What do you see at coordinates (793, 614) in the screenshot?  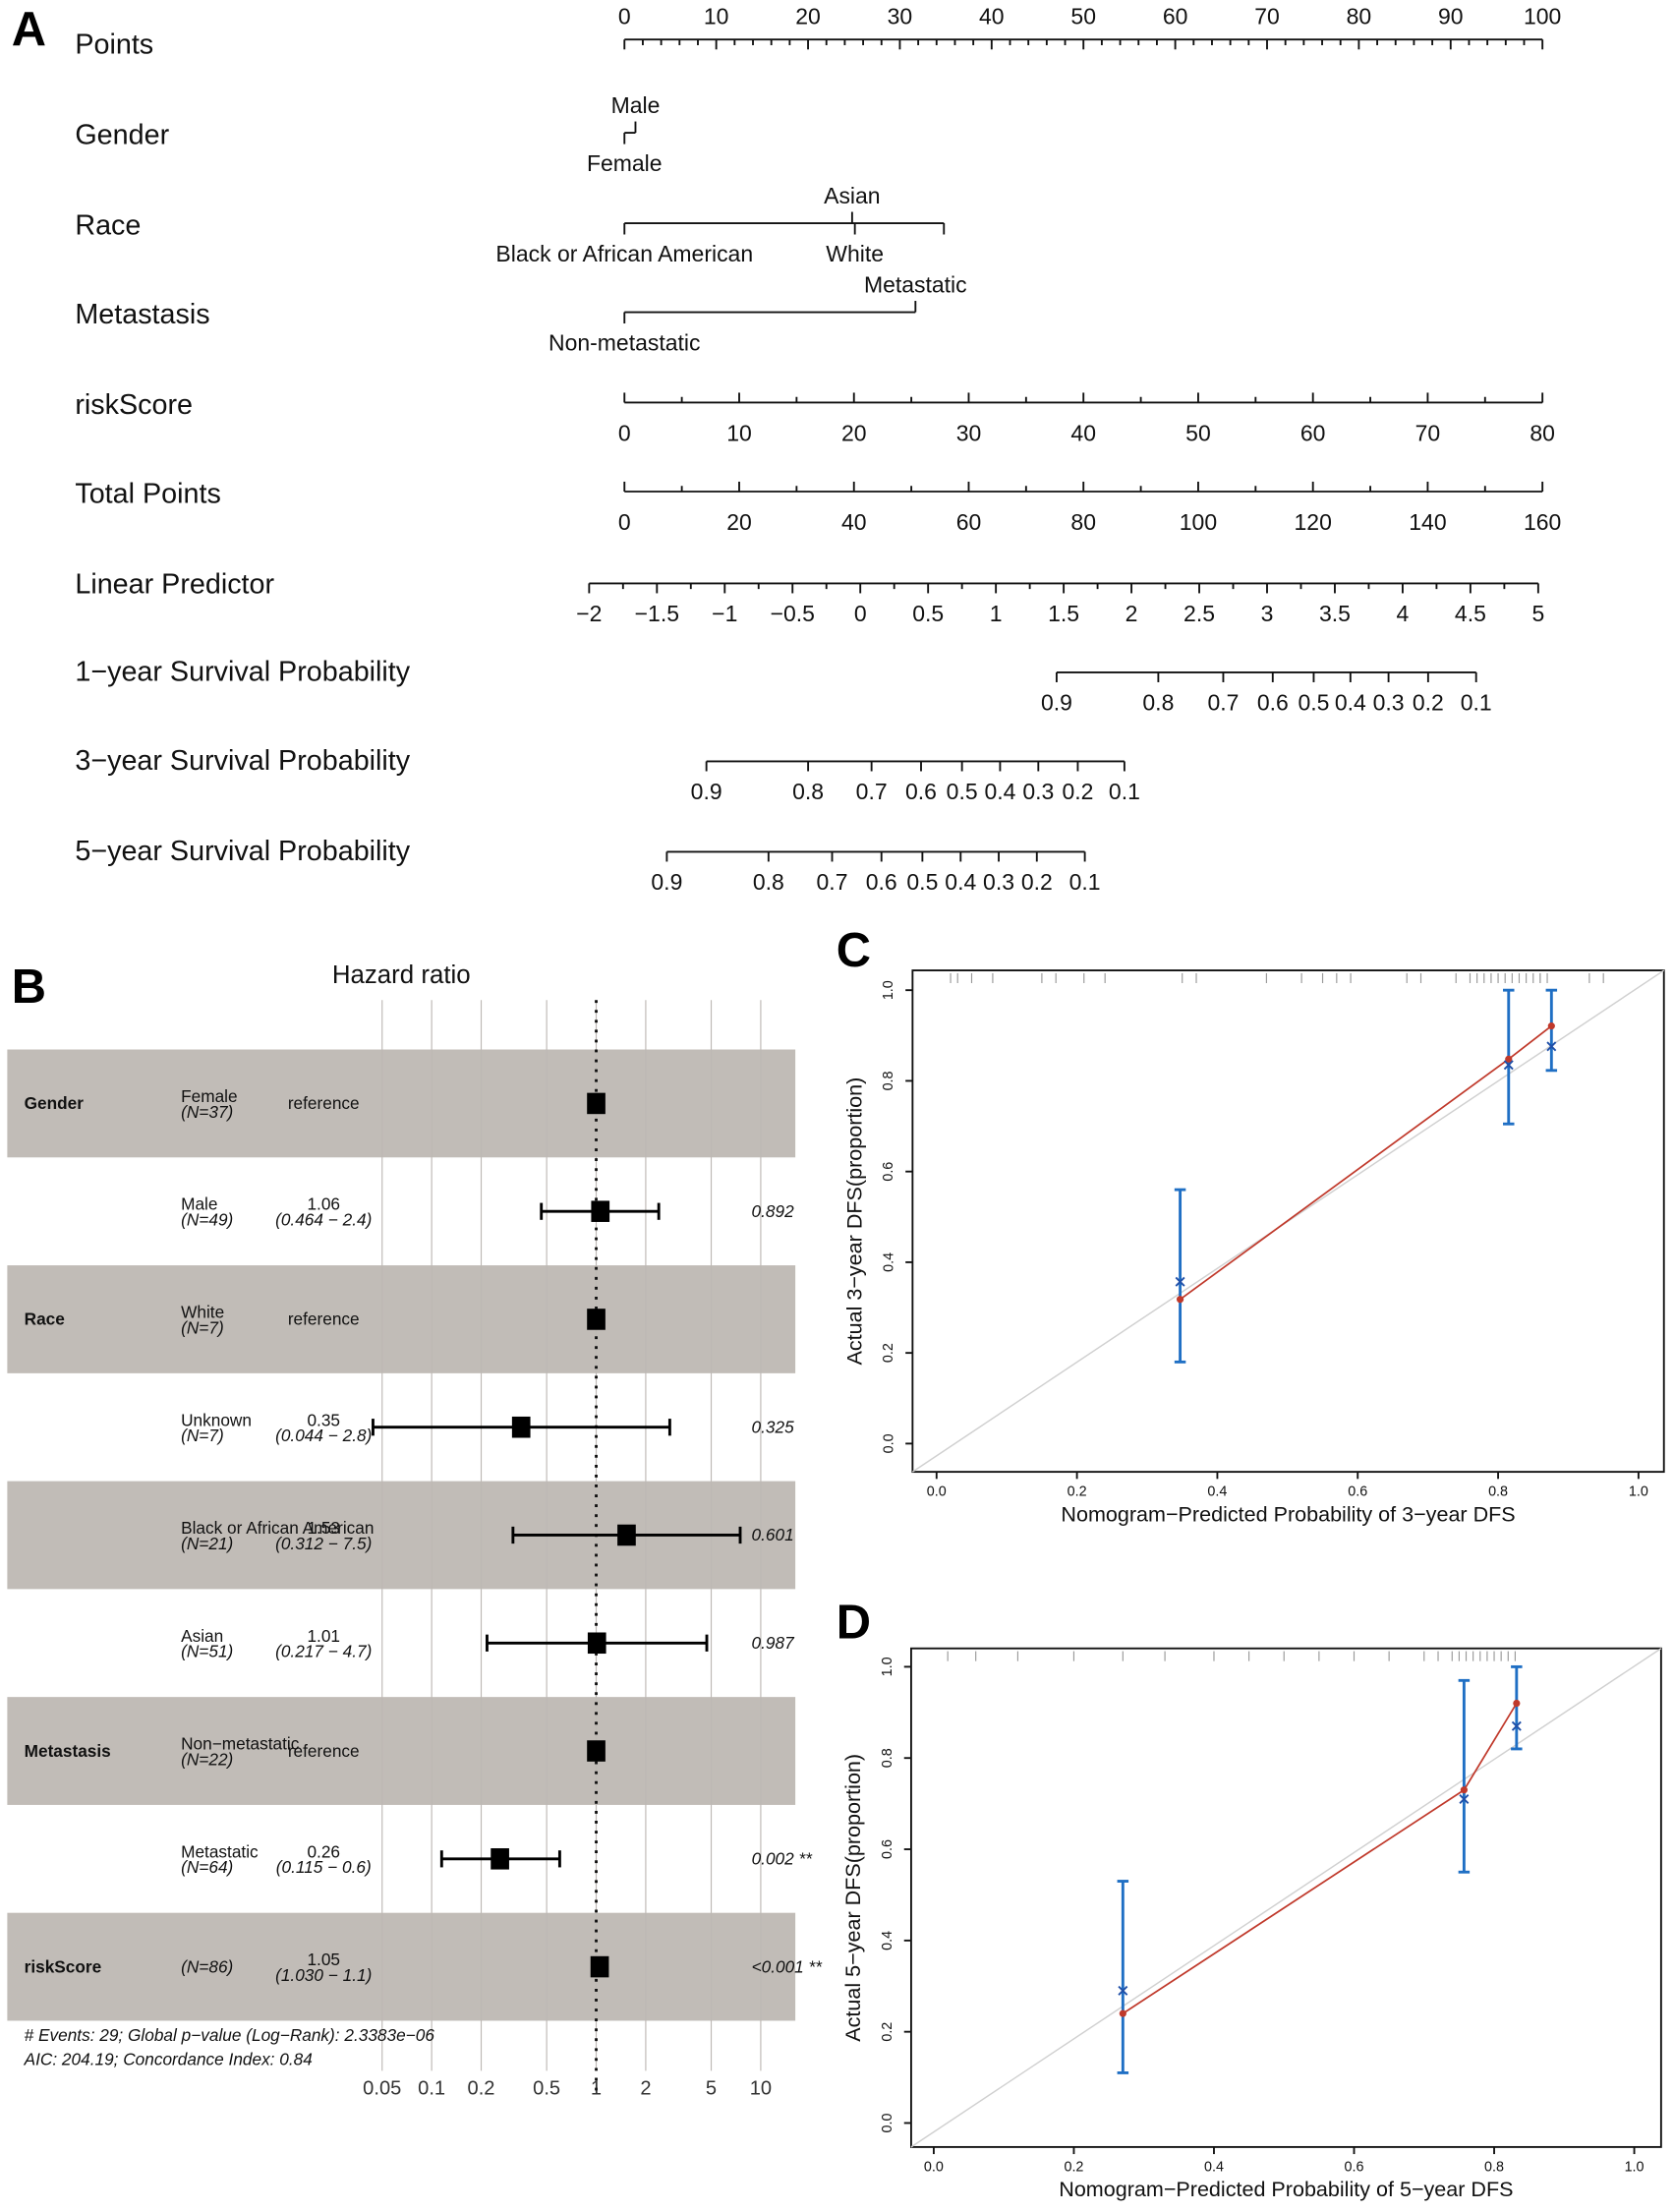 I see `tick-label: −0.5` at bounding box center [793, 614].